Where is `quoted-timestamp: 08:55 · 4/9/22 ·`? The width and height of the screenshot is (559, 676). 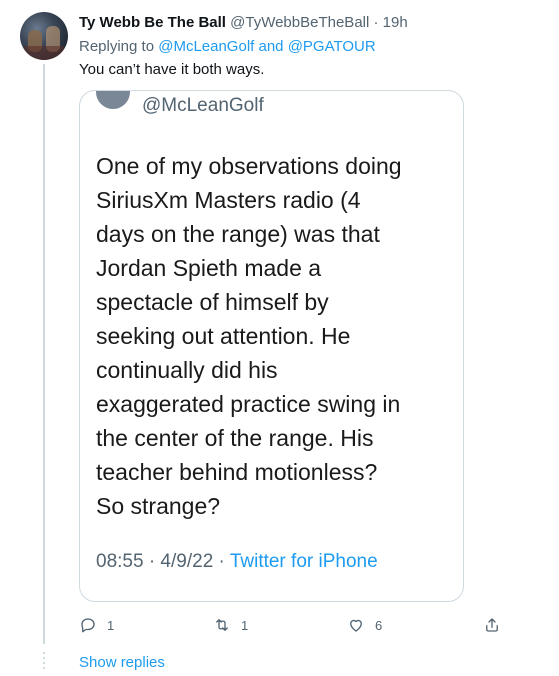 quoted-timestamp: 08:55 · 4/9/22 · is located at coordinates (160, 561).